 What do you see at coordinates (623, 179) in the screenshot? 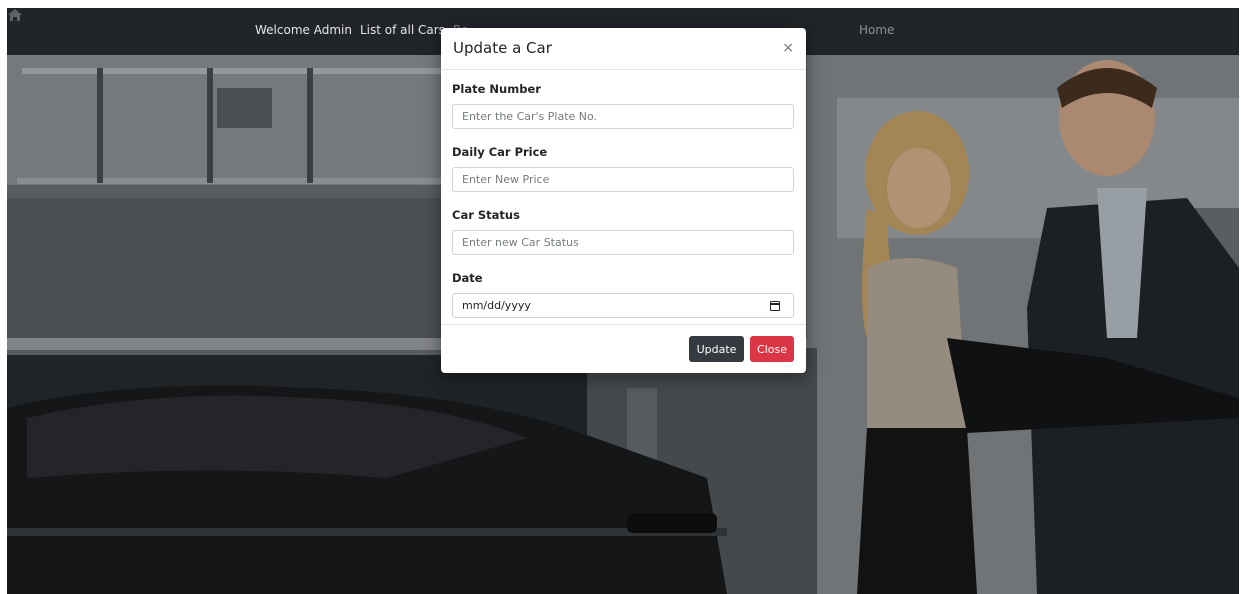
I see `daily-price-input` at bounding box center [623, 179].